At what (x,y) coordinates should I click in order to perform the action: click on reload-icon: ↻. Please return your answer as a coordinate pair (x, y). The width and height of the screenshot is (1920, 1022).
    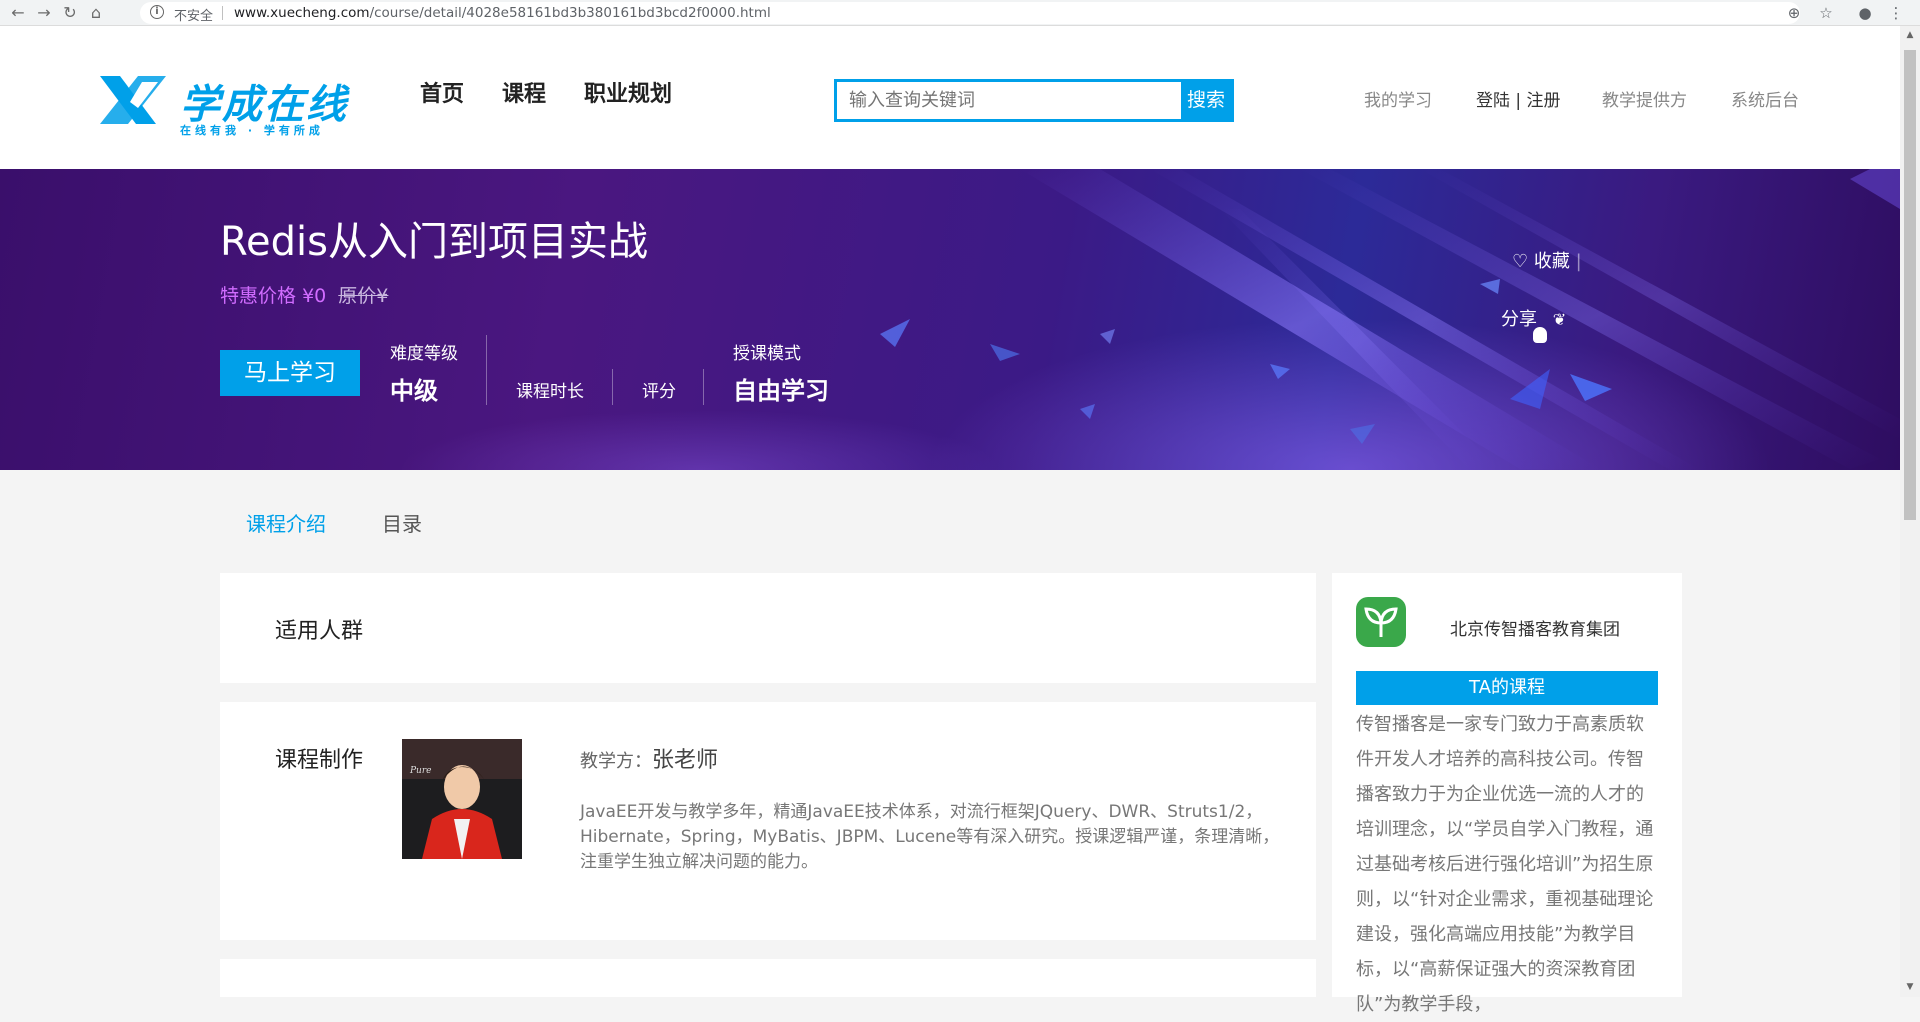
    Looking at the image, I should click on (70, 13).